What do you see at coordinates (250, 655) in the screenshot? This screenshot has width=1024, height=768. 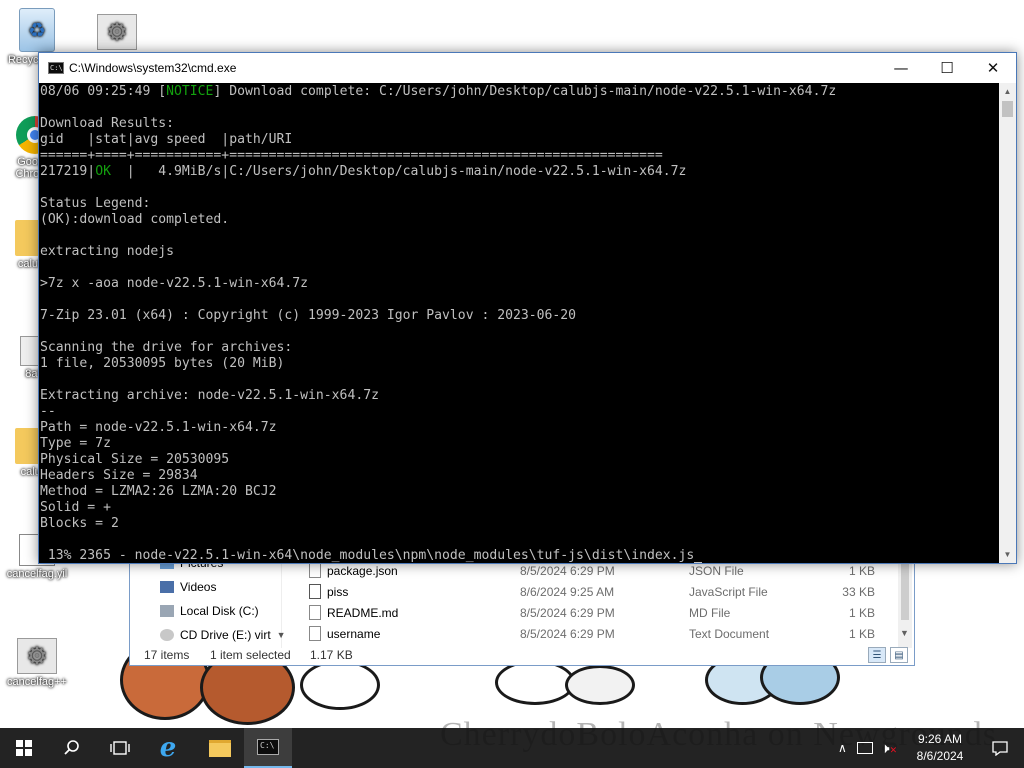 I see `selection-count: 1 item selected` at bounding box center [250, 655].